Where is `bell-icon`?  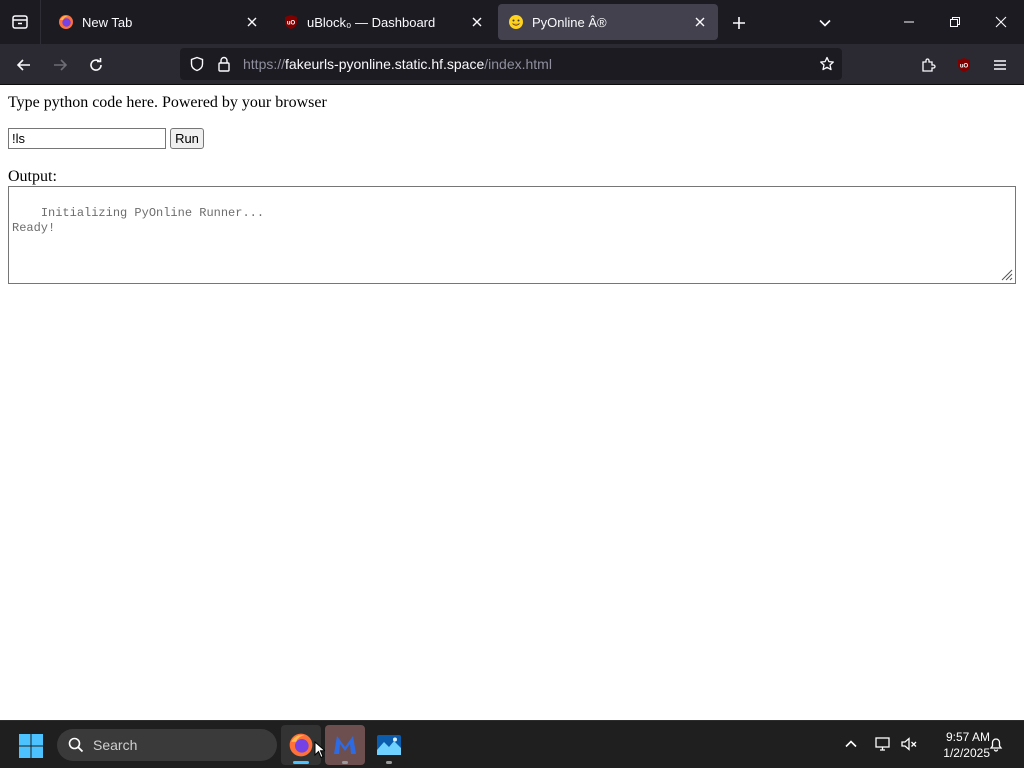
bell-icon is located at coordinates (996, 745).